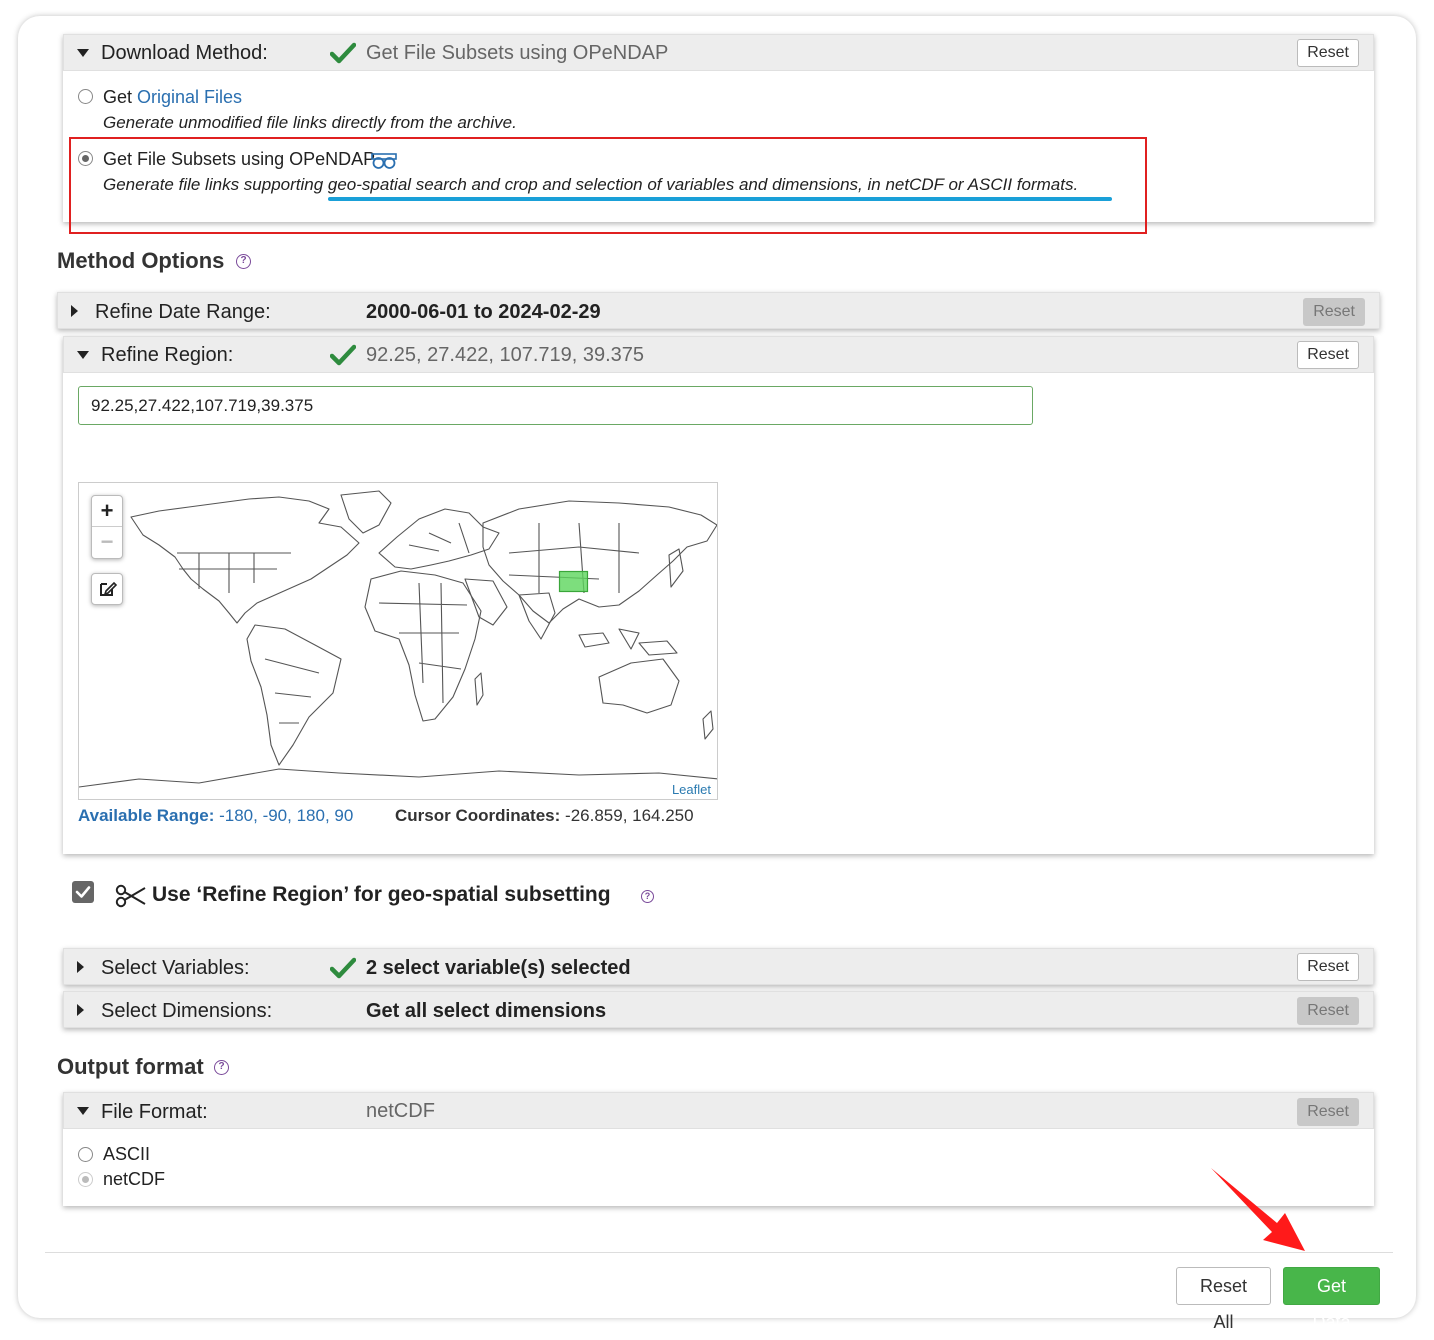 The height and width of the screenshot is (1340, 1434). I want to click on date-range-label: Refine Date Range:, so click(183, 312).